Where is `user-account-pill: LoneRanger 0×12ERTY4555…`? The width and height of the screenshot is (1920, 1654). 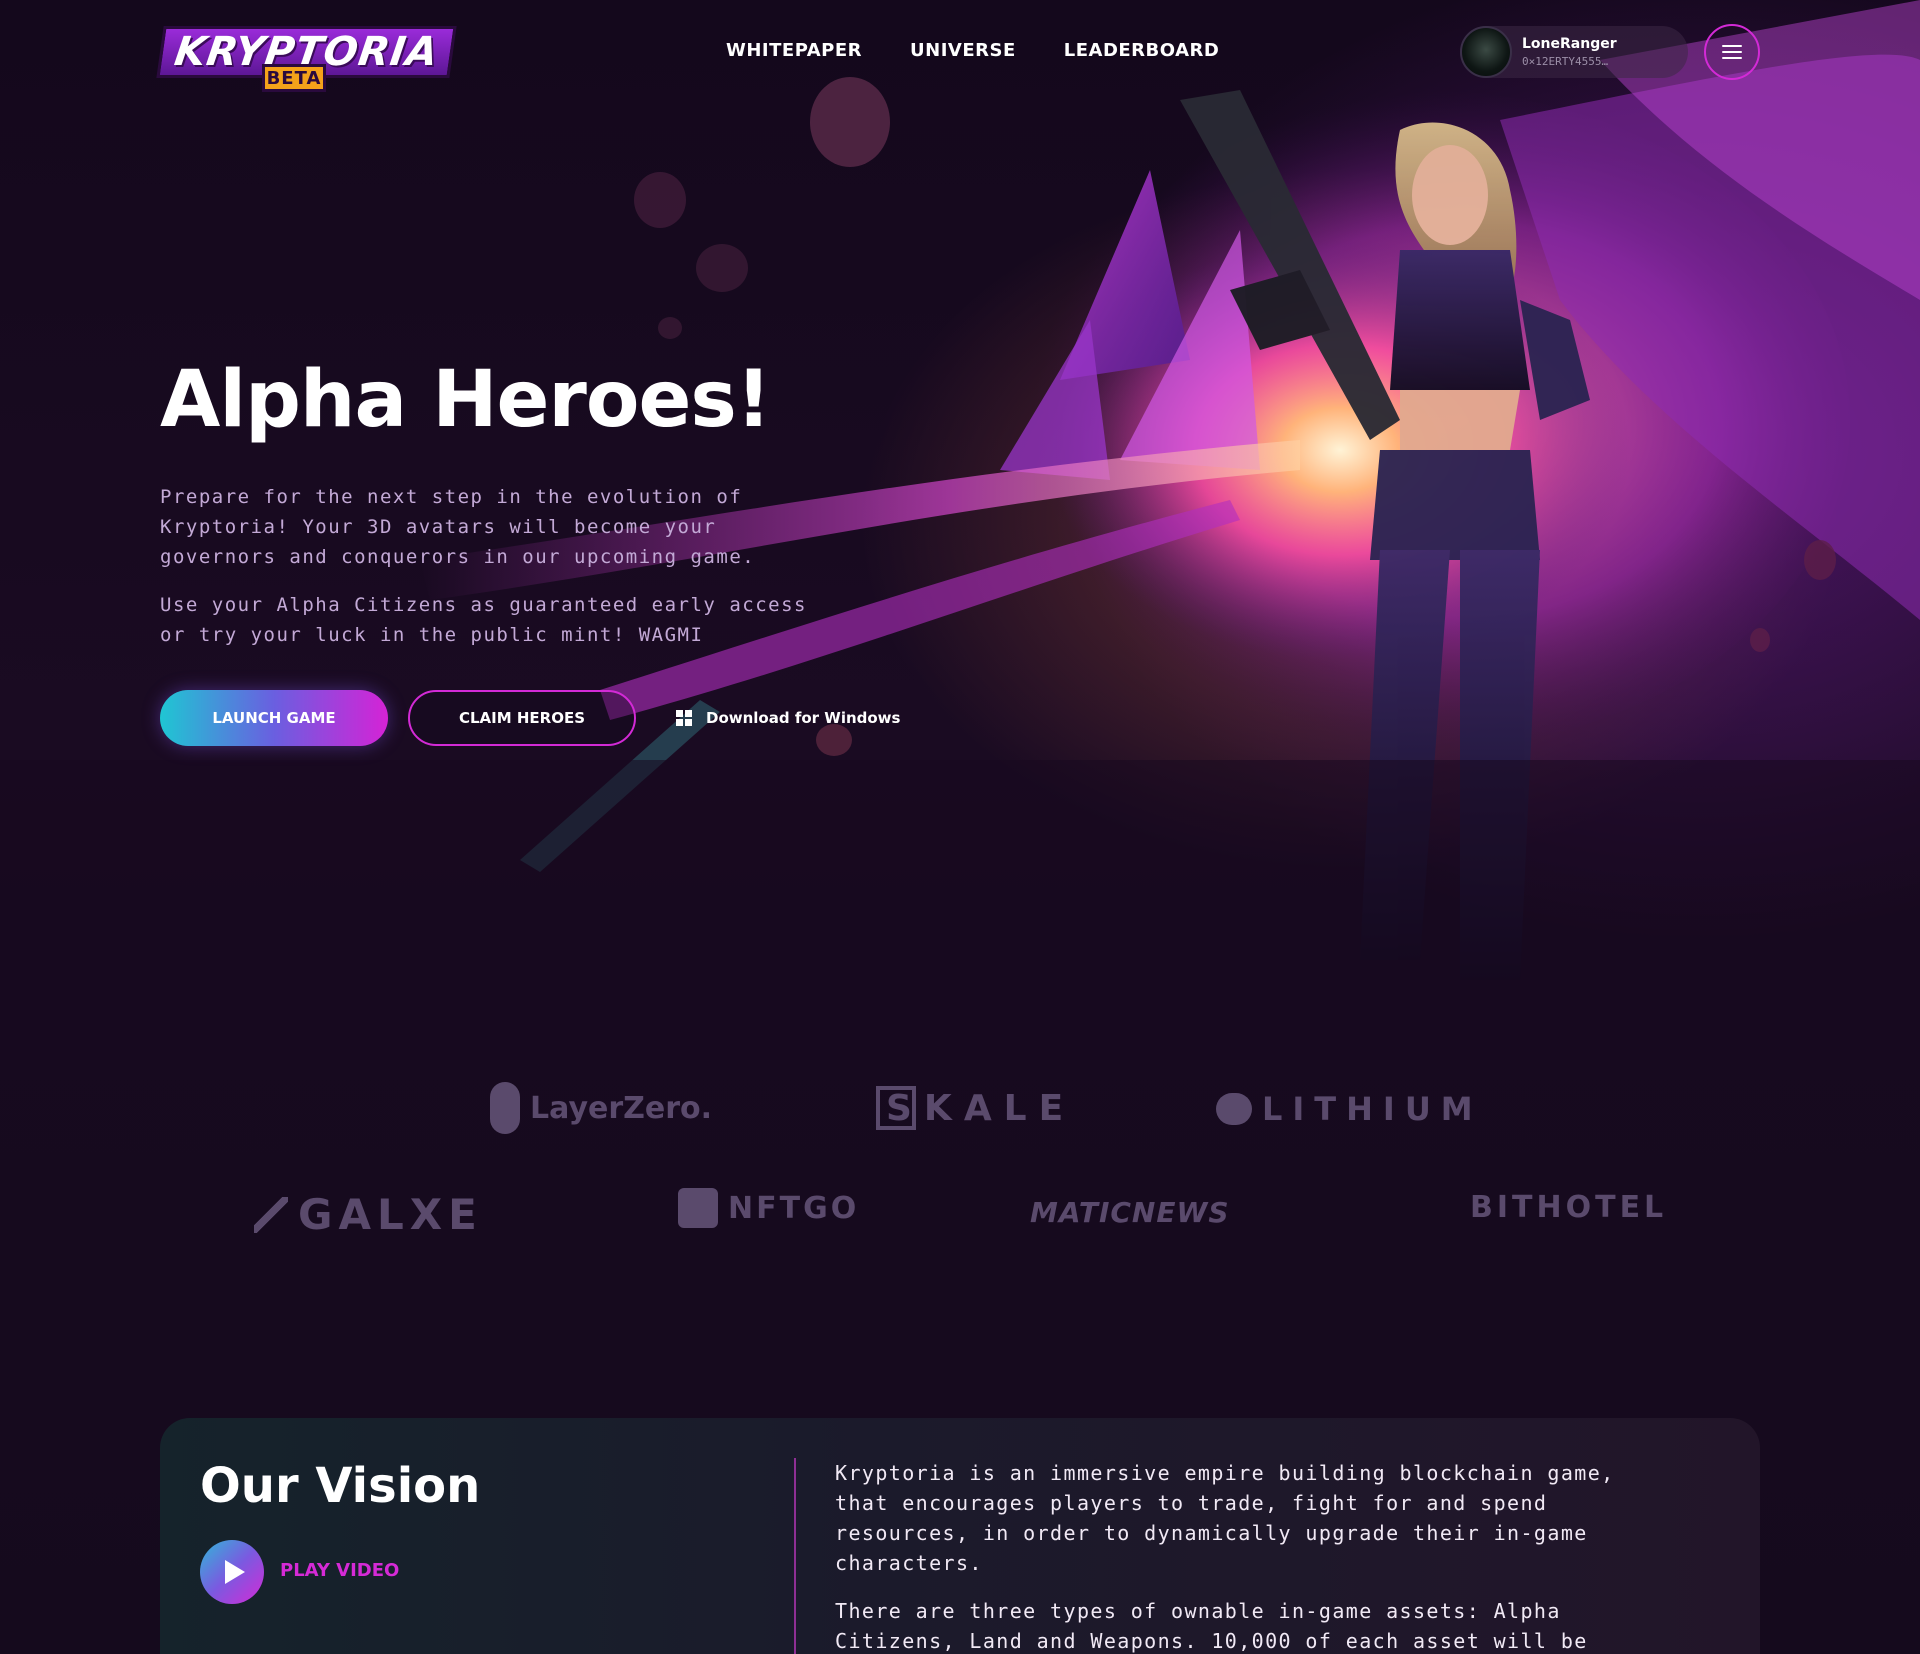
user-account-pill: LoneRanger 0×12ERTY4555… is located at coordinates (1574, 52).